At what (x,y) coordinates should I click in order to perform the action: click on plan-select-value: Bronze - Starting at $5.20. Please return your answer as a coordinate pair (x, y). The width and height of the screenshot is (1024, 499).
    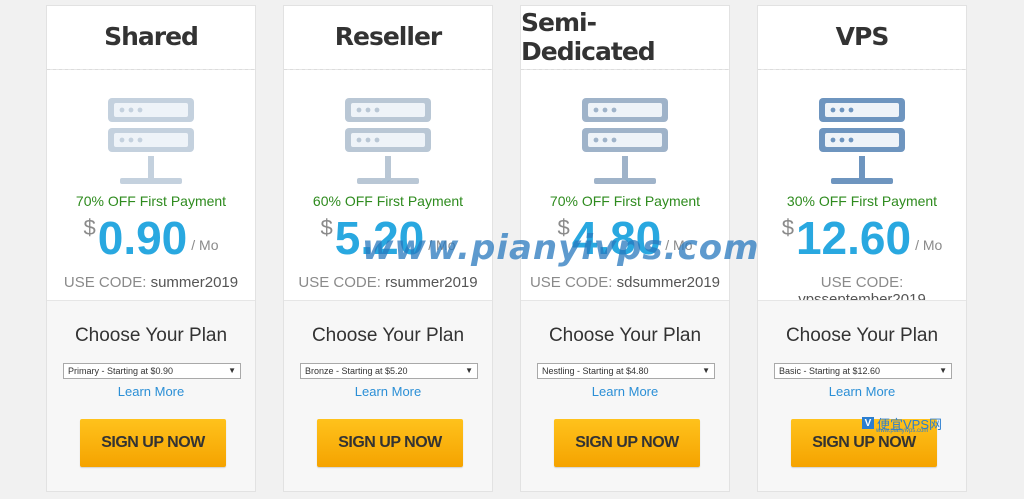
    Looking at the image, I should click on (356, 371).